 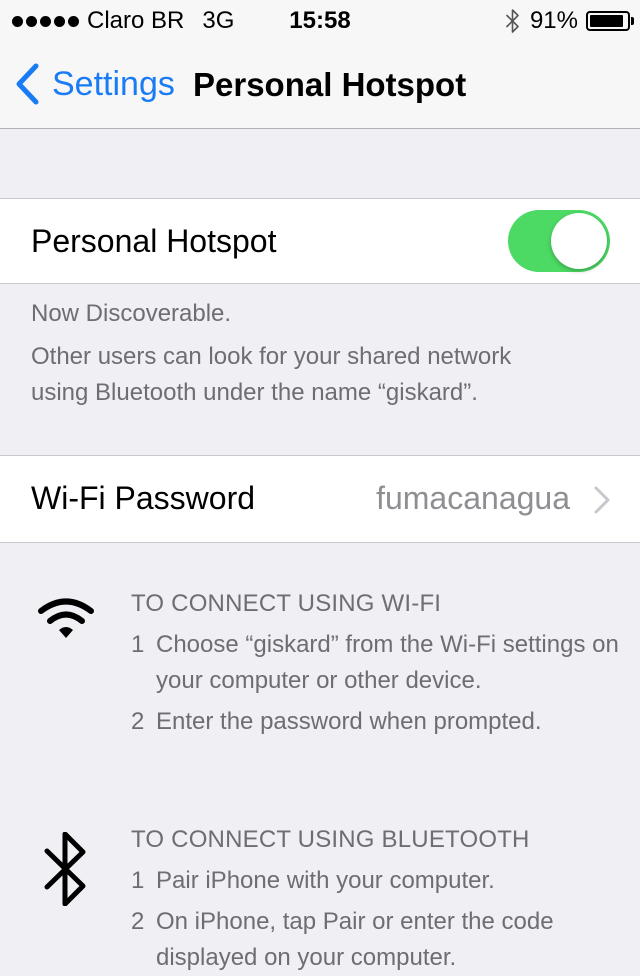 I want to click on back-button-label: Settings, so click(x=113, y=83).